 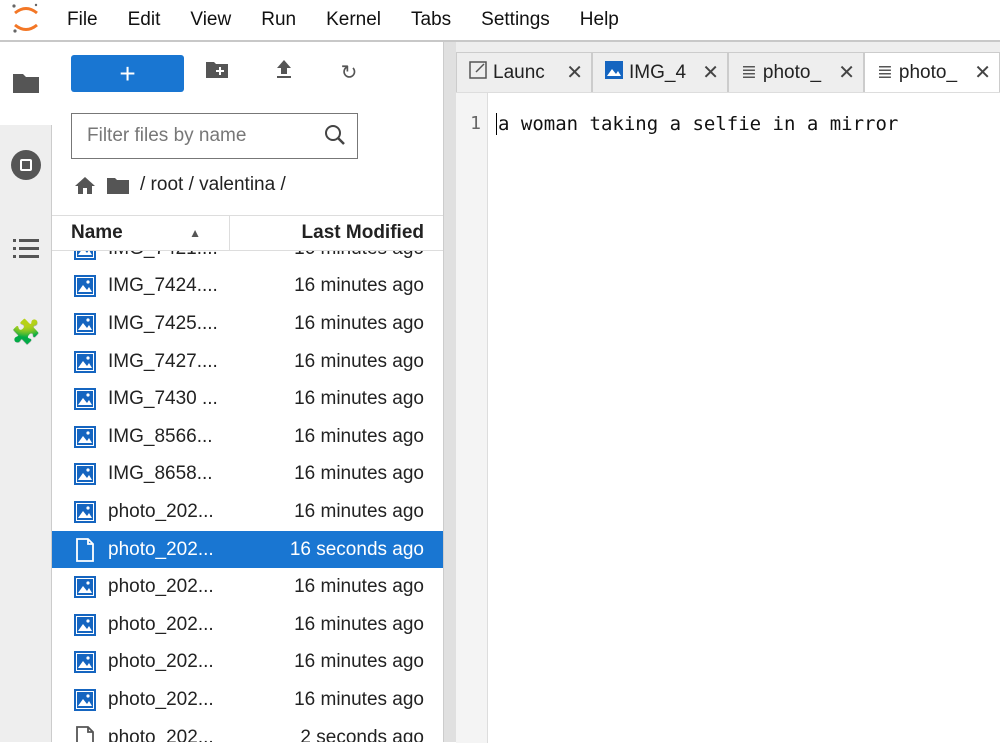 What do you see at coordinates (26, 165) in the screenshot?
I see `running-stop-icon` at bounding box center [26, 165].